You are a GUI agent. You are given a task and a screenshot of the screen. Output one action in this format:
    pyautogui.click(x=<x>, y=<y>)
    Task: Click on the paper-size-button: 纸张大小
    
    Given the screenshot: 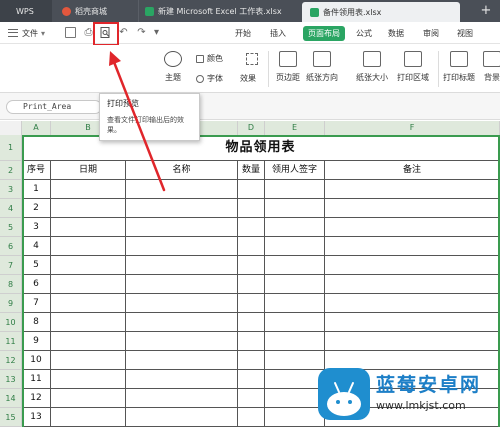 What is the action you would take?
    pyautogui.click(x=372, y=67)
    